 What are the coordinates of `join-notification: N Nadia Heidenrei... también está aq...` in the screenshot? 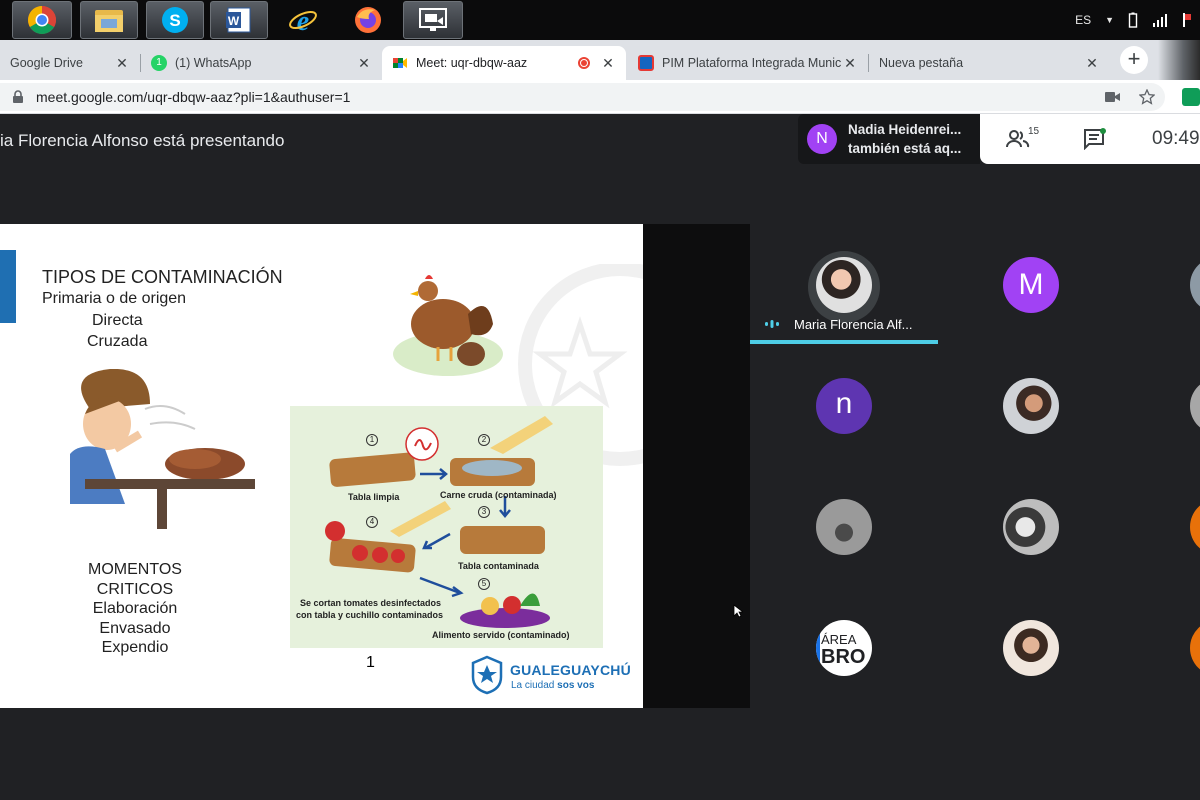 It's located at (889, 139).